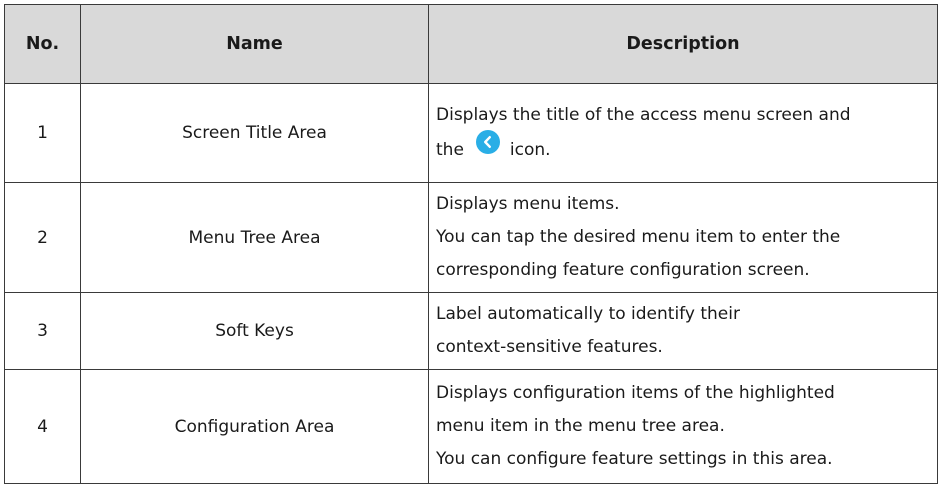 This screenshot has width=941, height=497. I want to click on description-line-with-icon: the icon., so click(684, 148).